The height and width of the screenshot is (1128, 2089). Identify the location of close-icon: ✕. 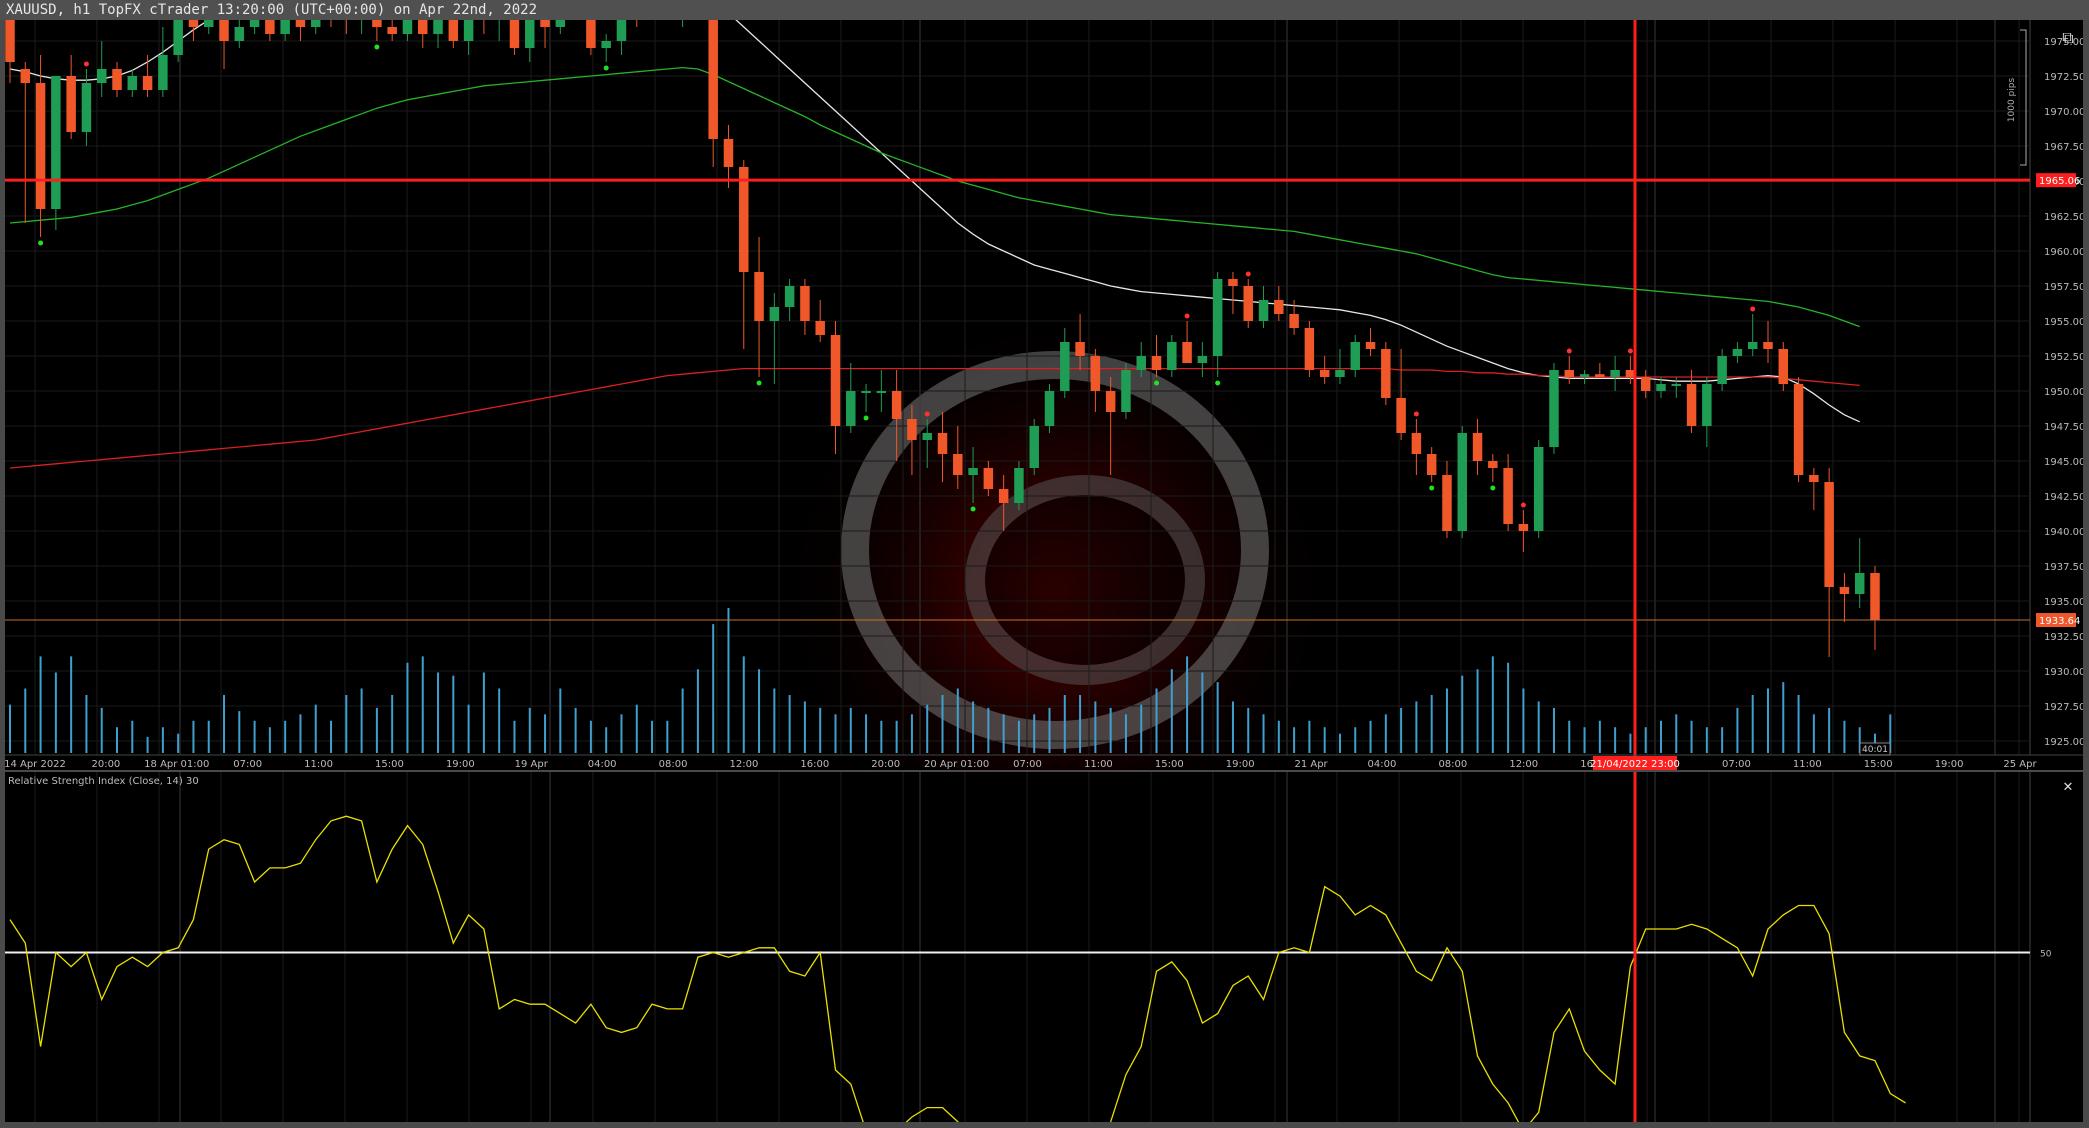
(2068, 786).